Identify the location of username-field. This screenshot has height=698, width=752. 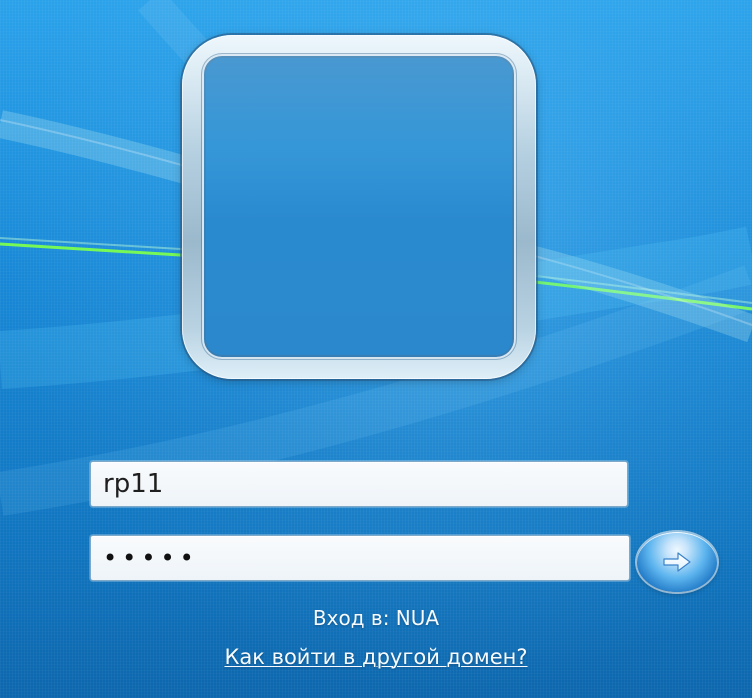
(359, 484).